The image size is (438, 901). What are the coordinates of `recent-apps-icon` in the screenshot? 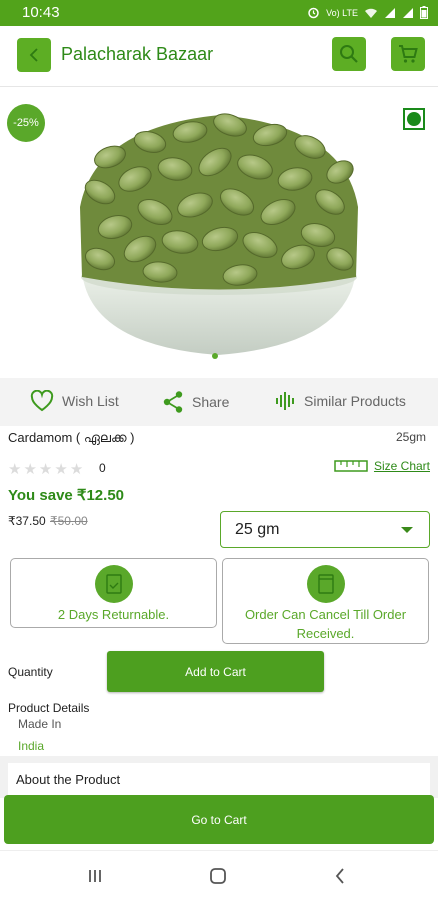 It's located at (95, 876).